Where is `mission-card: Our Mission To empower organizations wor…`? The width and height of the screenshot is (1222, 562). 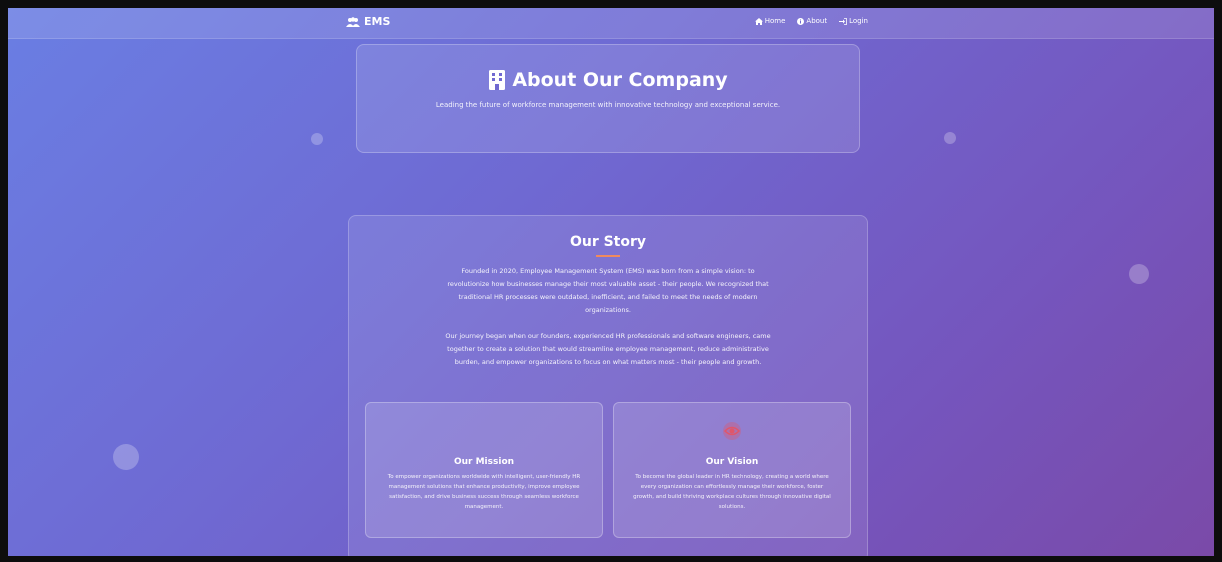 mission-card: Our Mission To empower organizations wor… is located at coordinates (484, 470).